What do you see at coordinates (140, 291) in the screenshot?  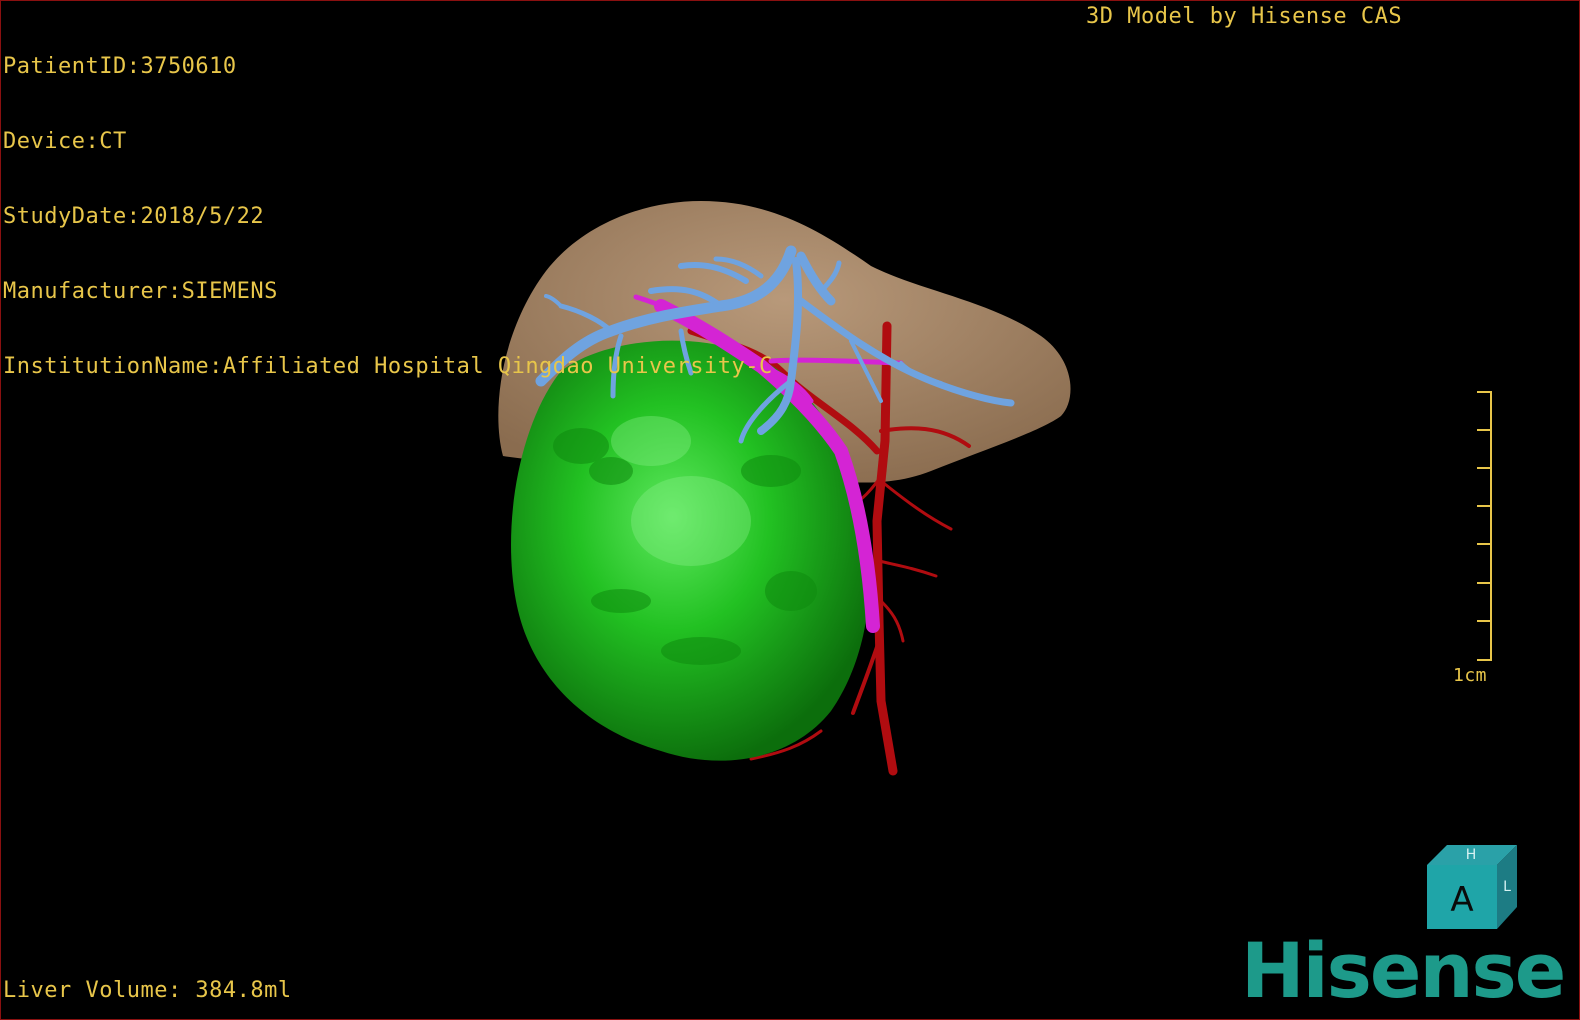 I see `manufacturer-text: Manufacturer:SIEMENS` at bounding box center [140, 291].